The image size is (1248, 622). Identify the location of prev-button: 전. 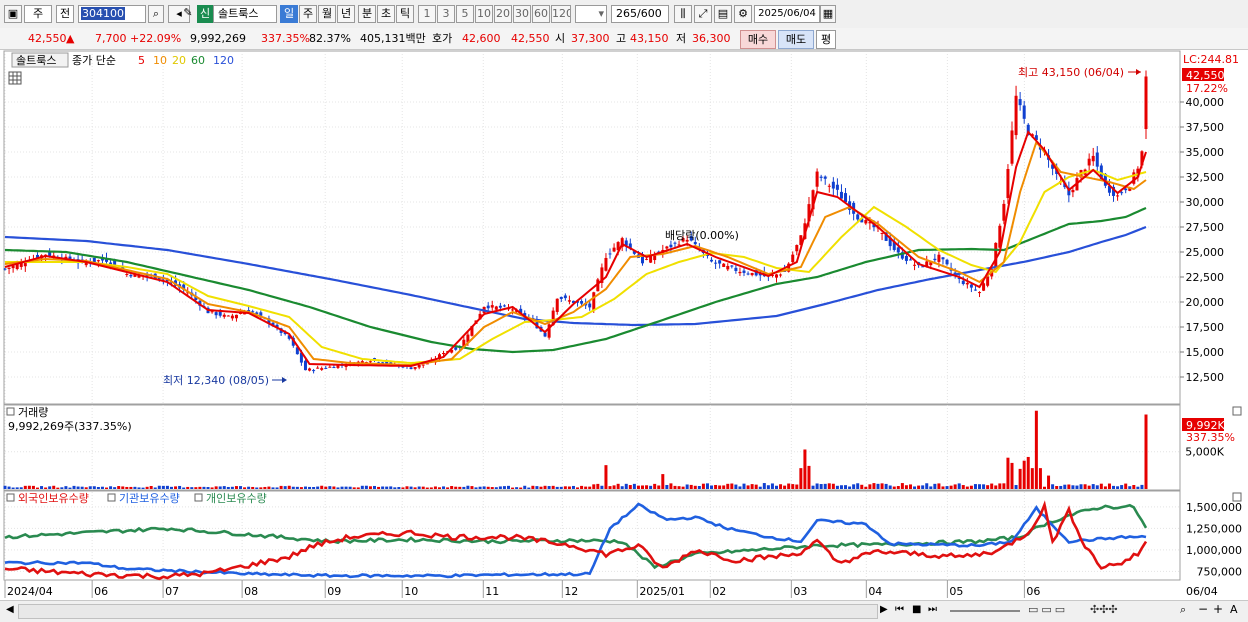
(65, 14).